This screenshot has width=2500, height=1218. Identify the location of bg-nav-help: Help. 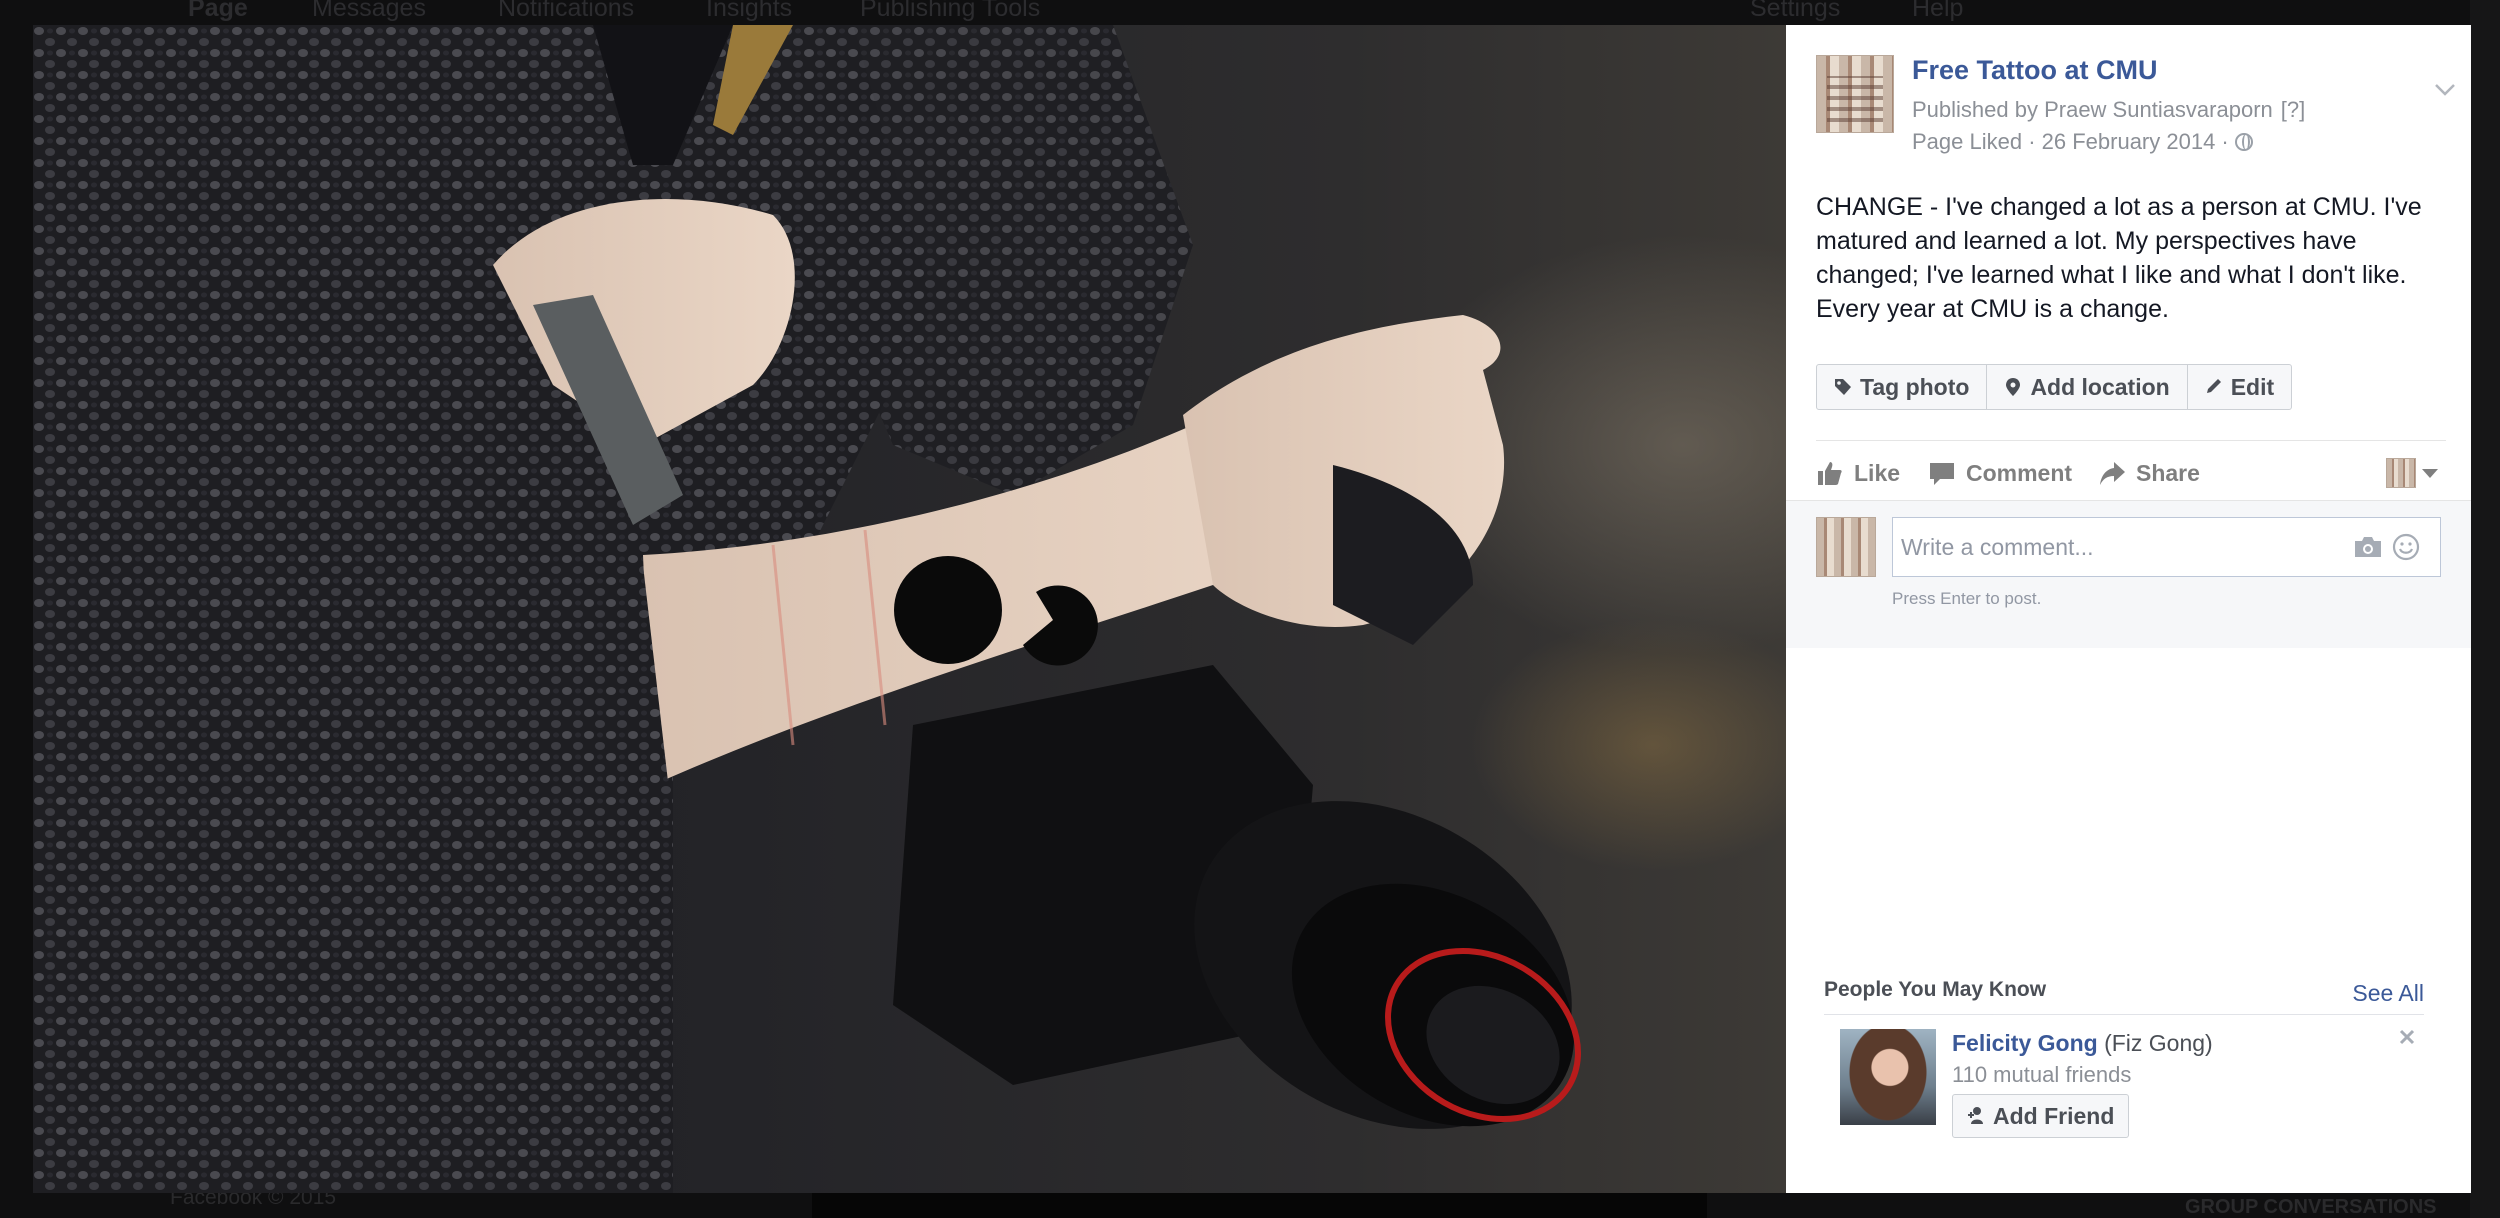
(1938, 11).